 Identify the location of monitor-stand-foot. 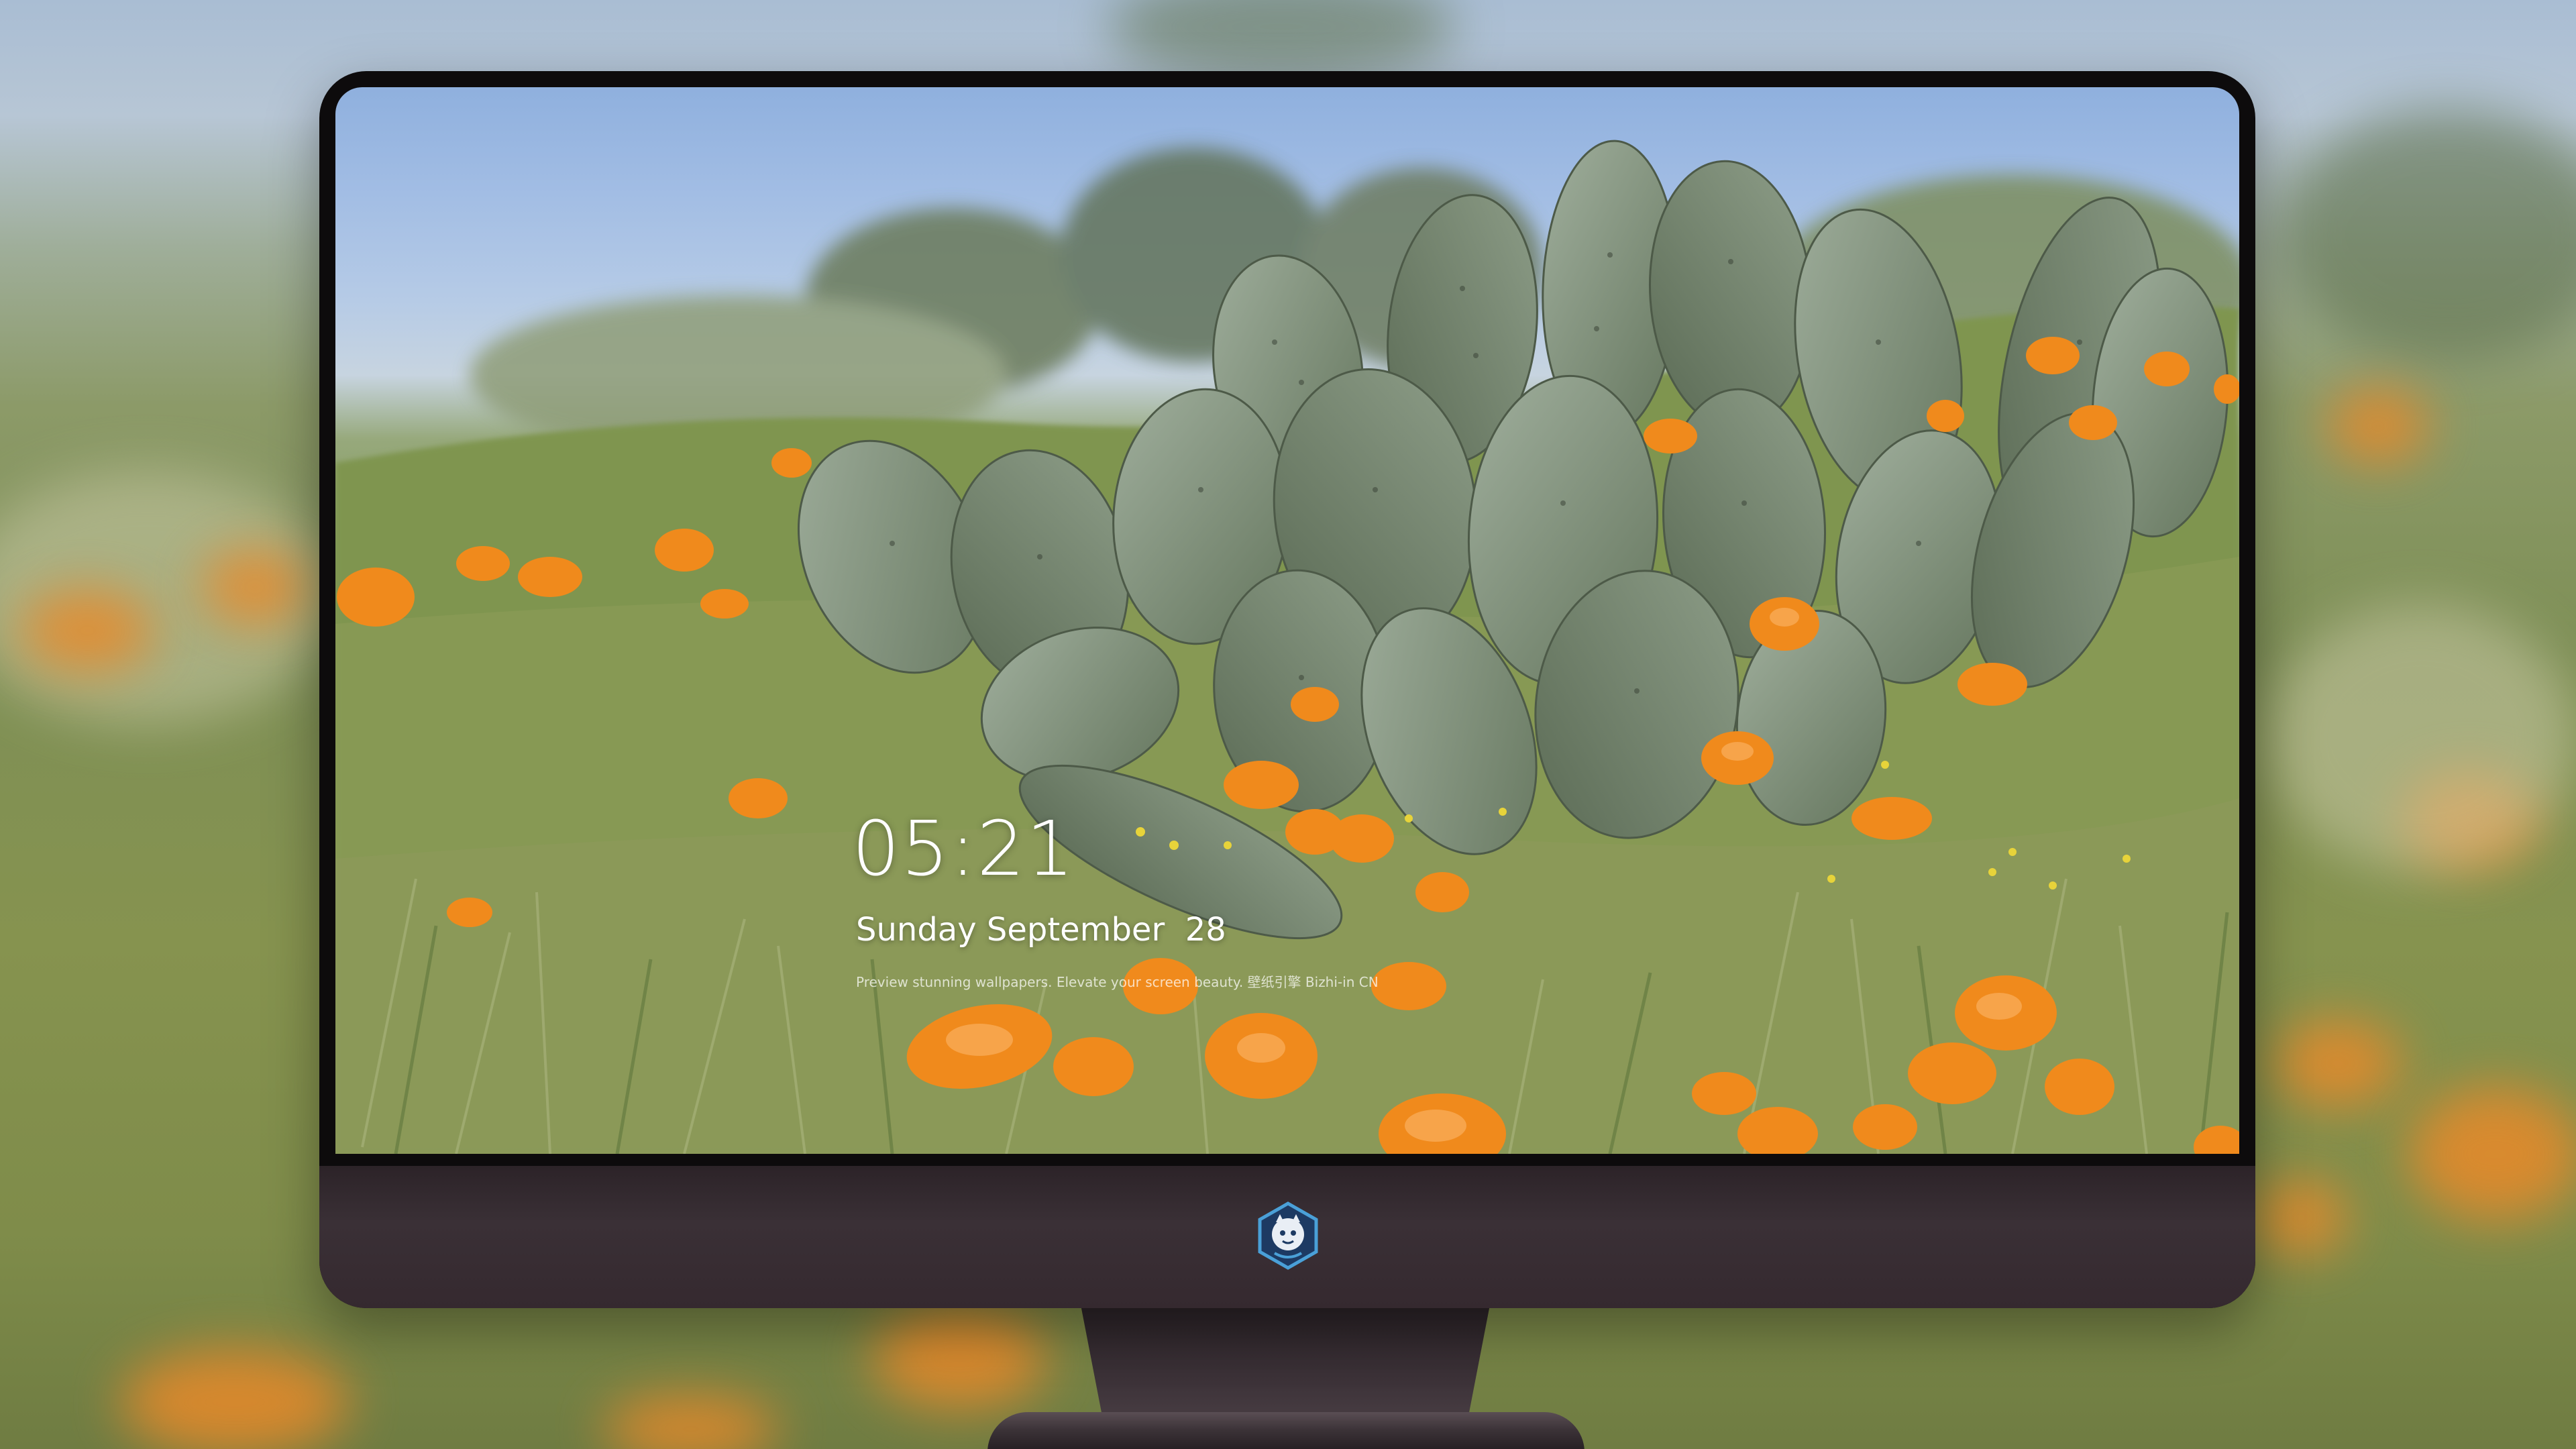
(1286, 1430).